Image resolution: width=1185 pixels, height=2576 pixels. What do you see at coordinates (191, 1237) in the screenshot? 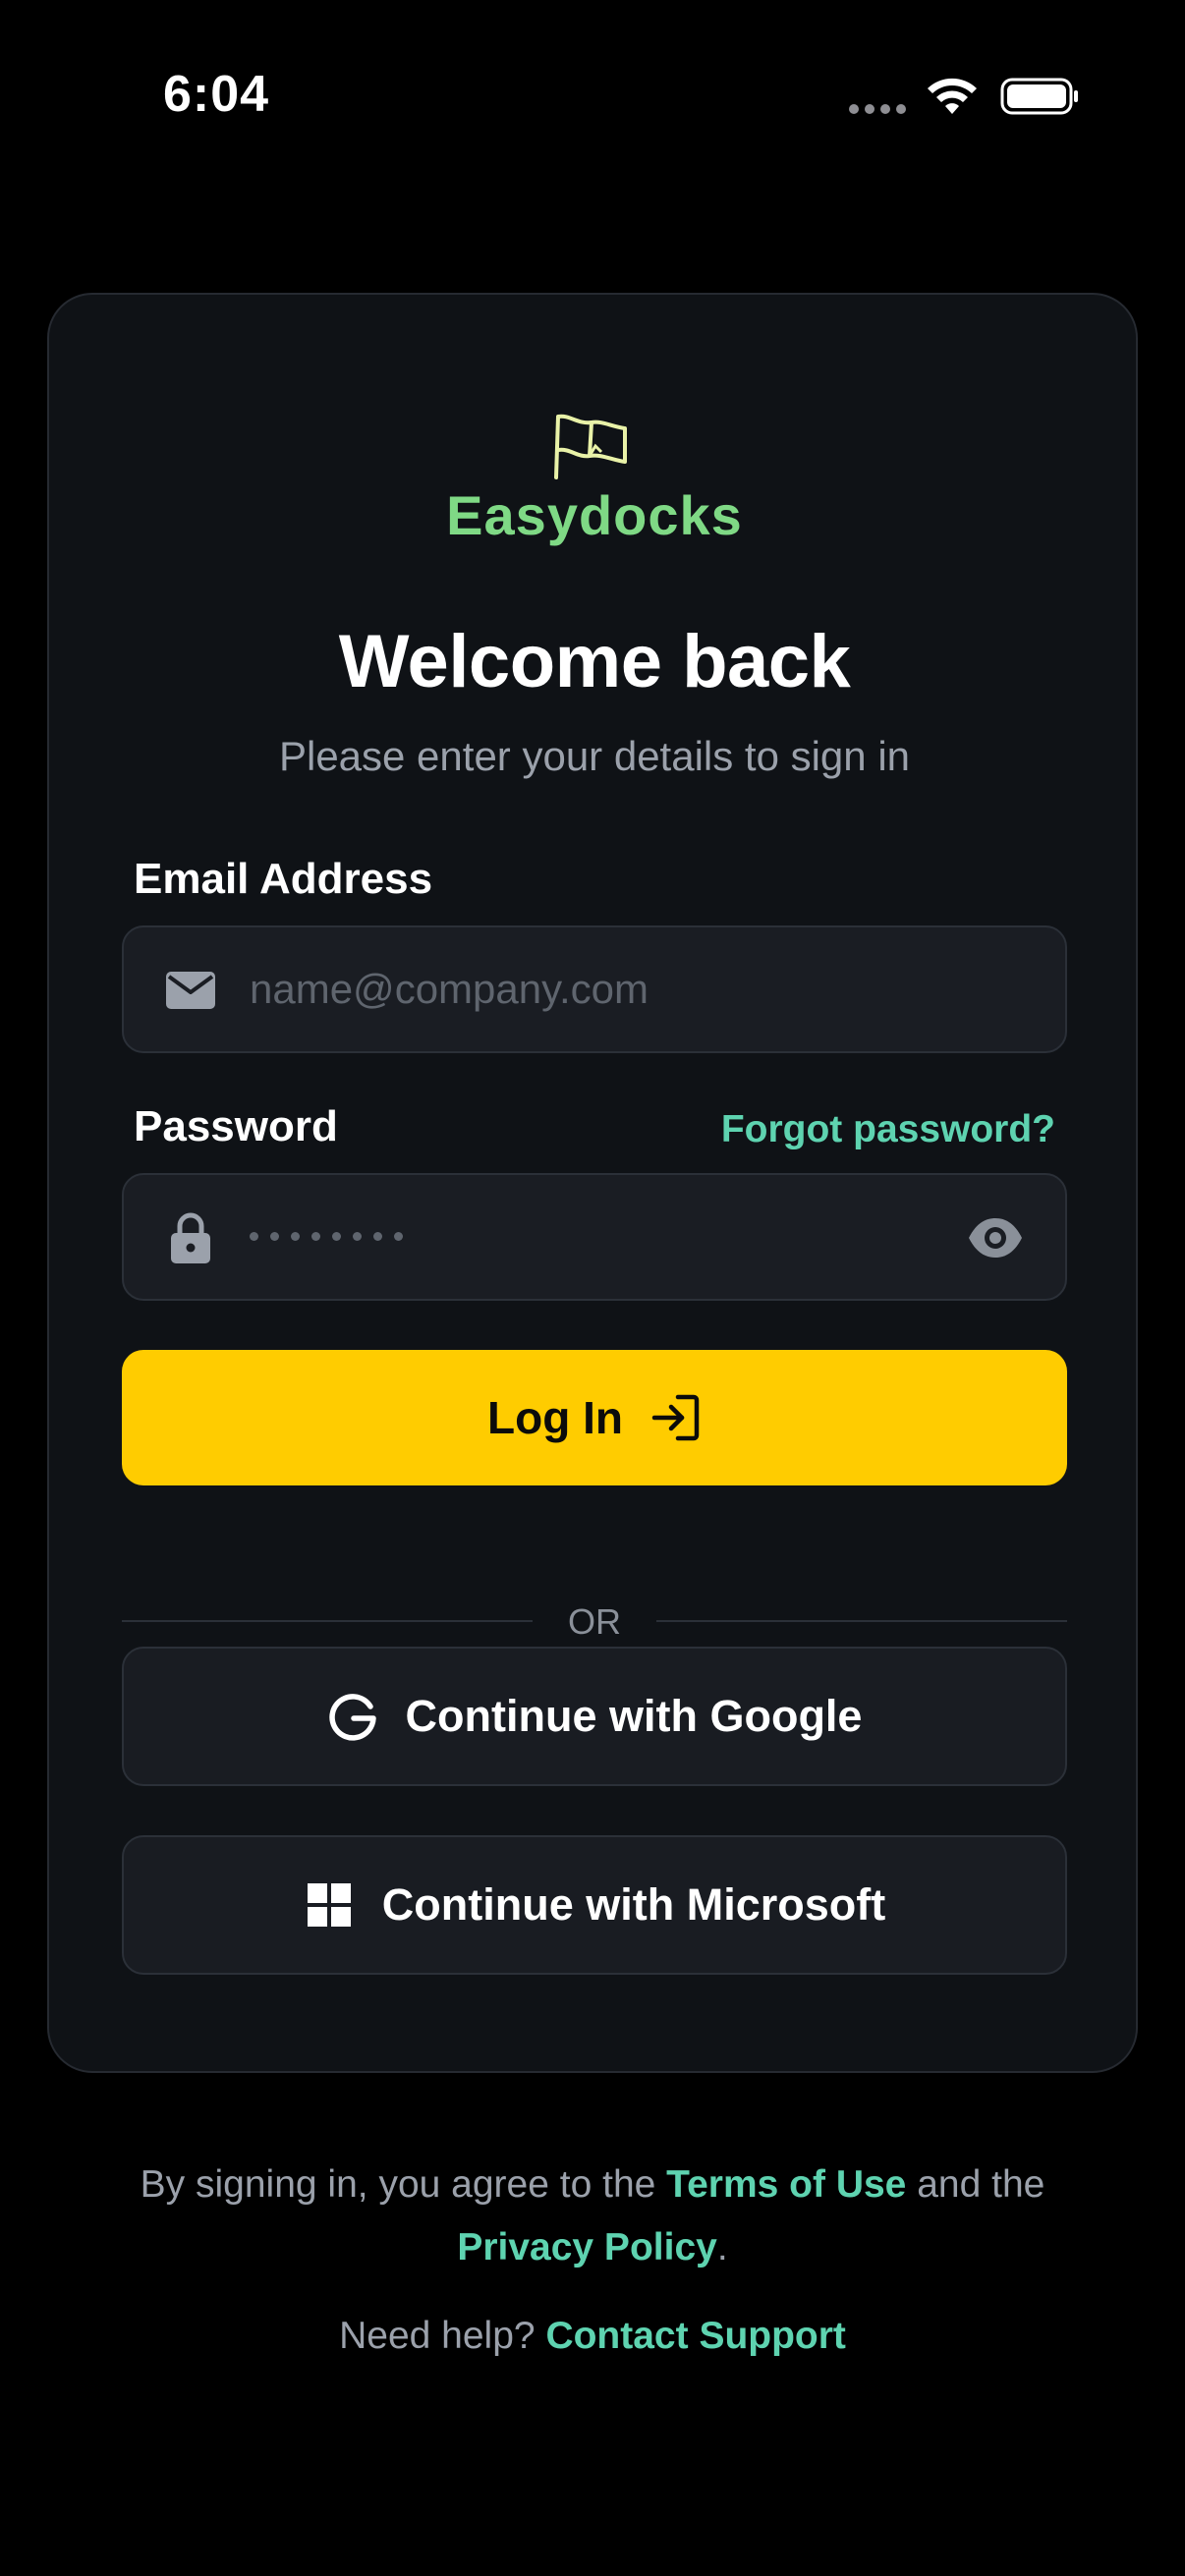
I see `lock-icon` at bounding box center [191, 1237].